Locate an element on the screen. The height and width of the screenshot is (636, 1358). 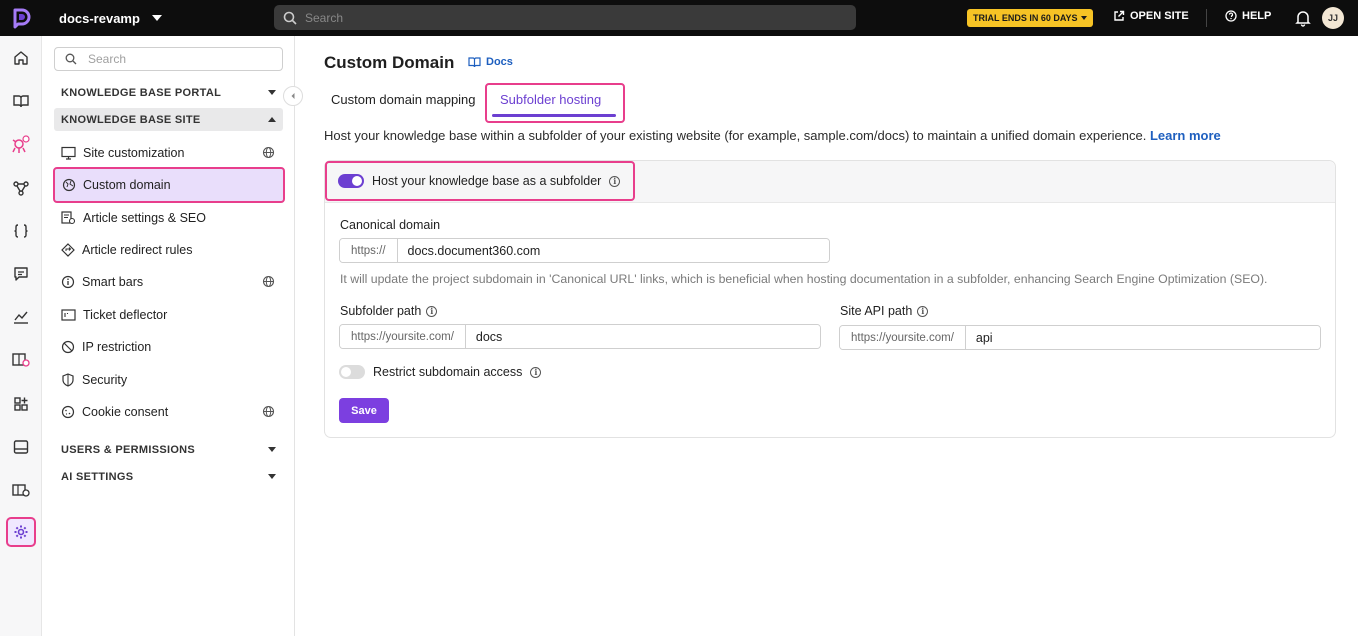
subfolder-path-field: https://yoursite.com/ is located at coordinates (580, 336).